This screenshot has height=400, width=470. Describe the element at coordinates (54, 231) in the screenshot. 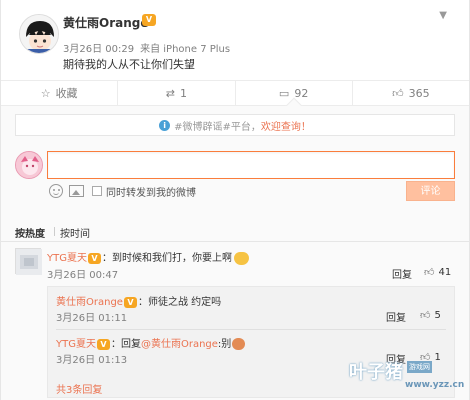

I see `sort-divider` at that location.